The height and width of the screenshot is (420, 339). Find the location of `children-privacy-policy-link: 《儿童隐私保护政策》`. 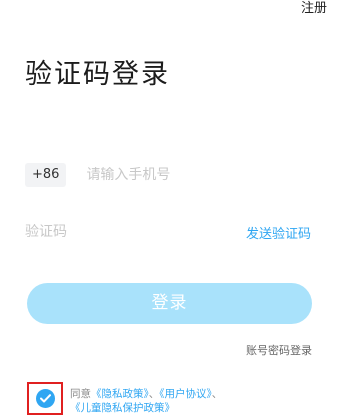

children-privacy-policy-link: 《儿童隐私保护政策》 is located at coordinates (122, 408).